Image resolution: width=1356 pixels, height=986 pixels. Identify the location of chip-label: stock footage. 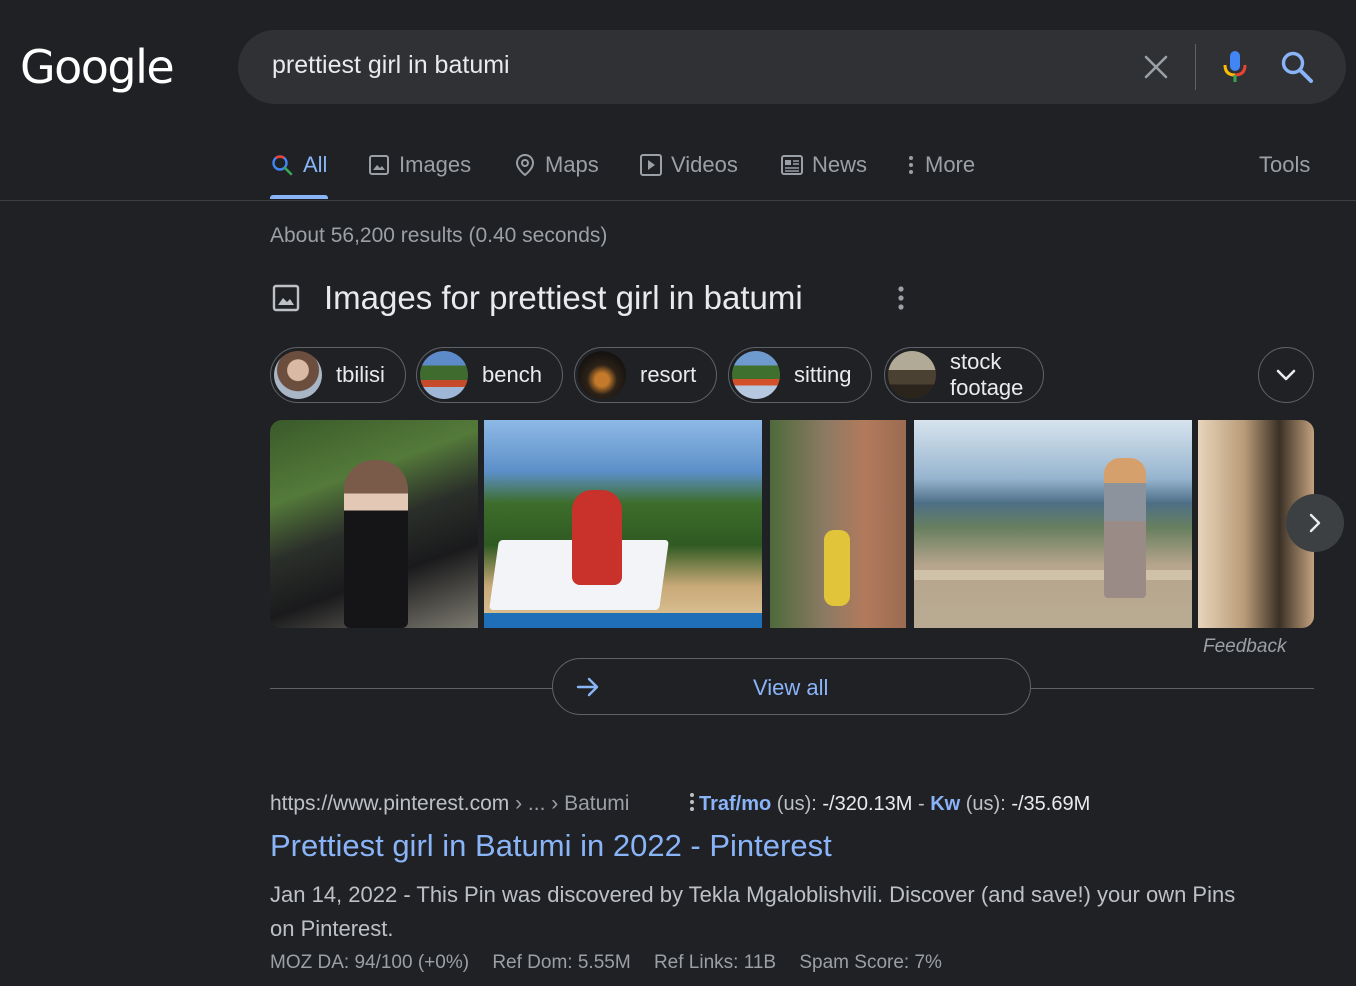
(987, 374).